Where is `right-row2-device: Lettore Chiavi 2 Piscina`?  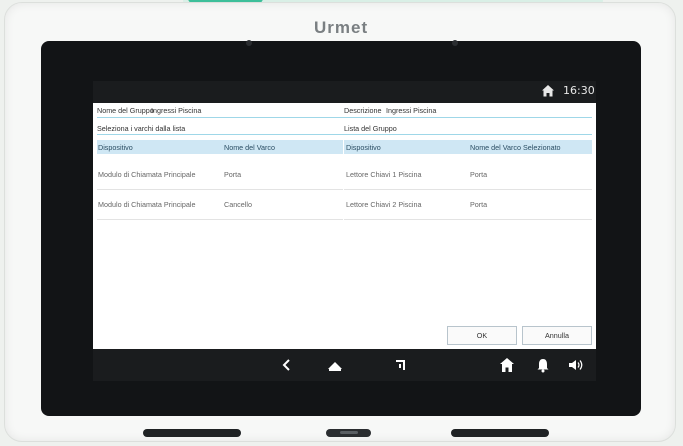 right-row2-device: Lettore Chiavi 2 Piscina is located at coordinates (384, 204).